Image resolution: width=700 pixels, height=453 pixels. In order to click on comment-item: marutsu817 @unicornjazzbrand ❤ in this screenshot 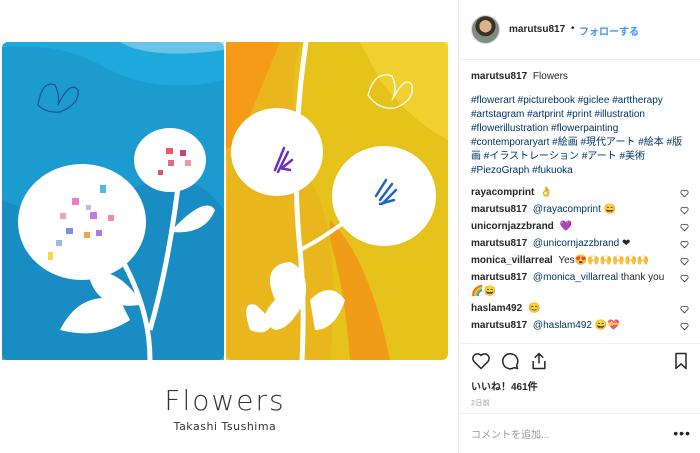, I will do `click(580, 244)`.